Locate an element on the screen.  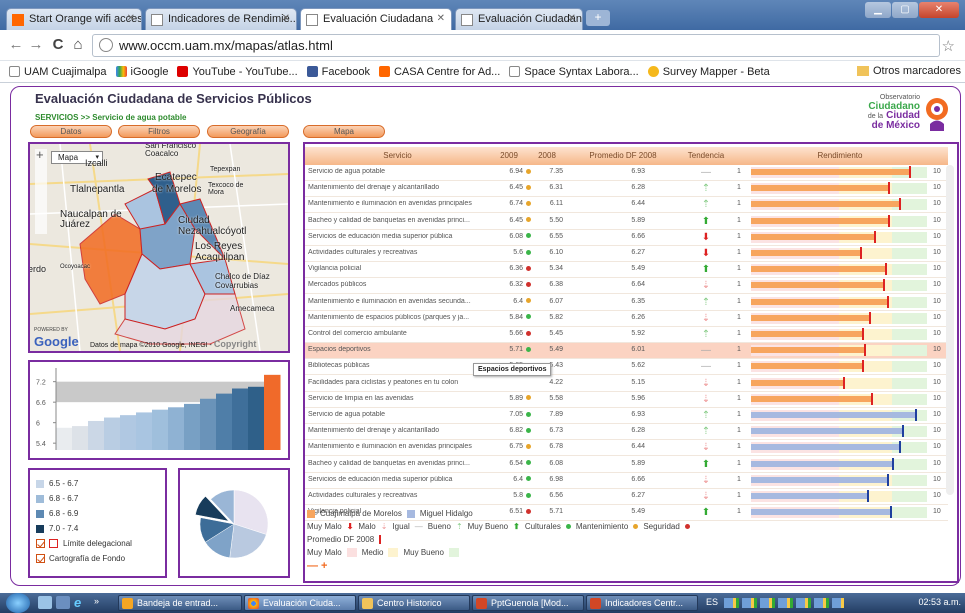
zoom-in-icon: + is located at coordinates (40, 154).